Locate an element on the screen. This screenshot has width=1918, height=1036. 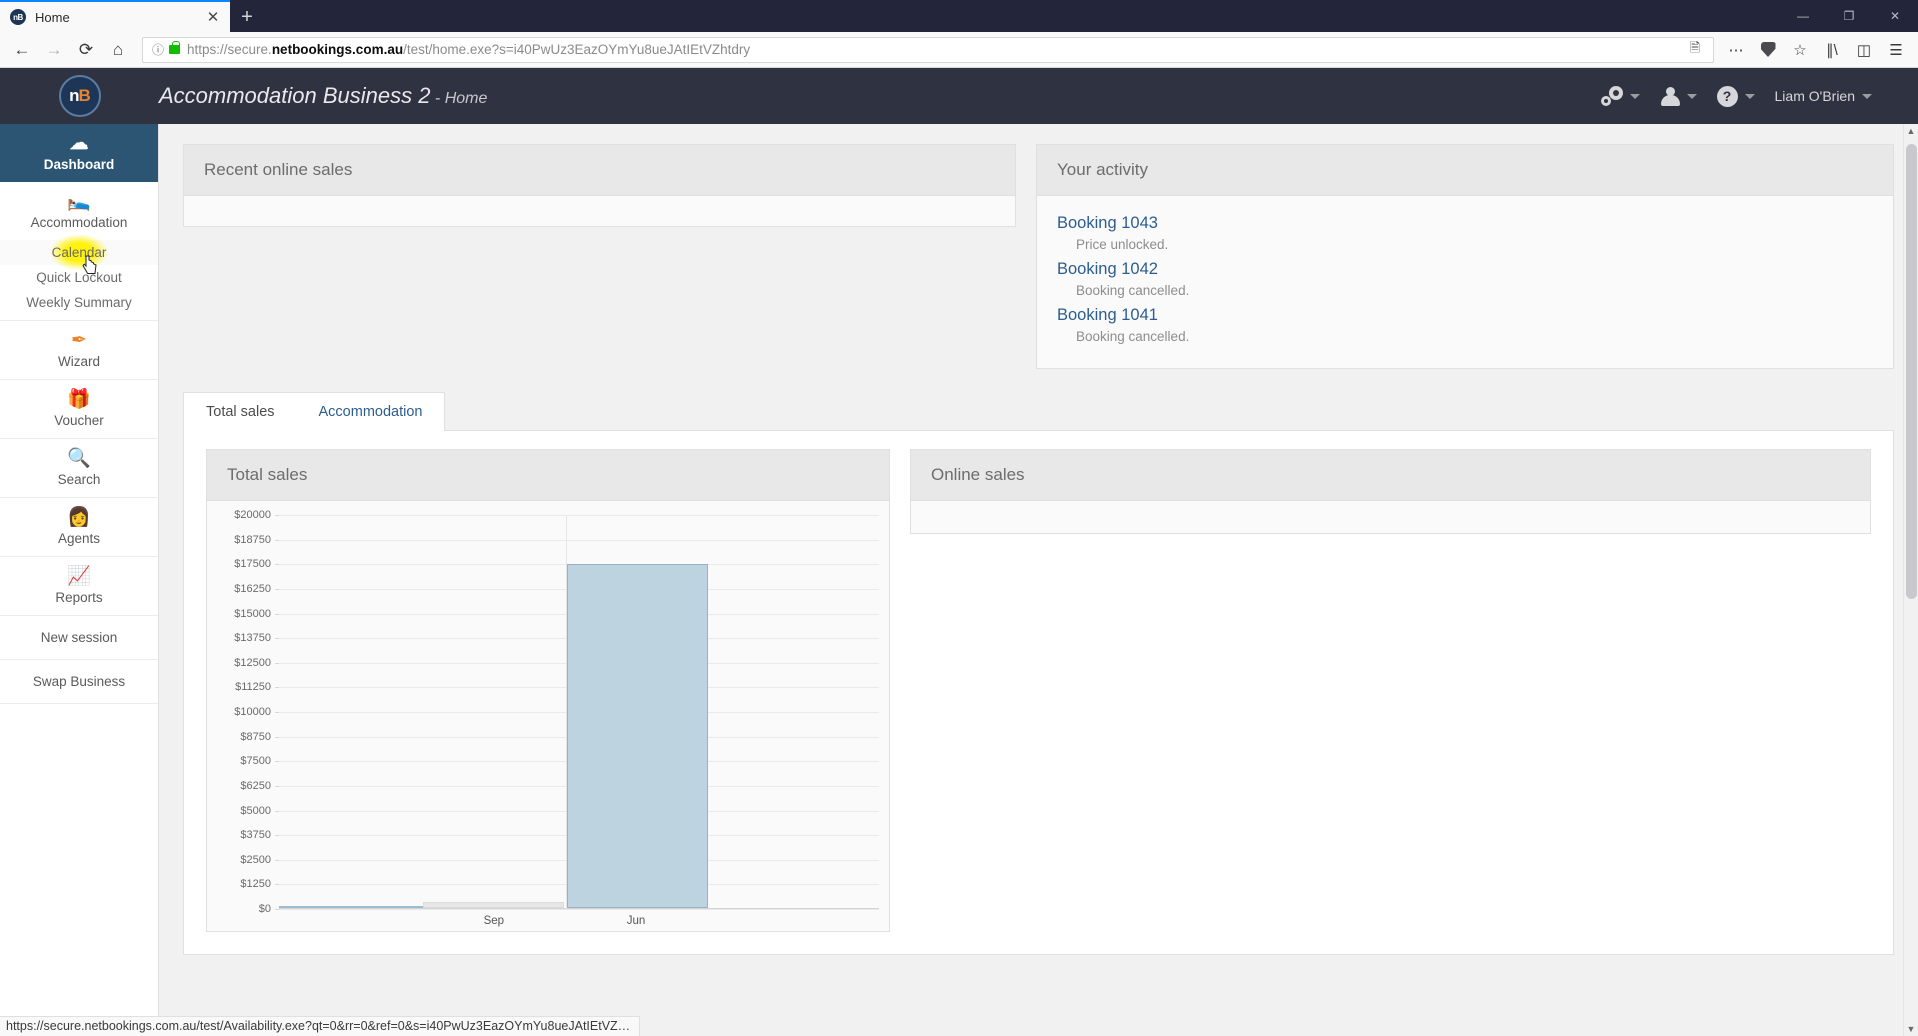
staff-menu is located at coordinates (1678, 96).